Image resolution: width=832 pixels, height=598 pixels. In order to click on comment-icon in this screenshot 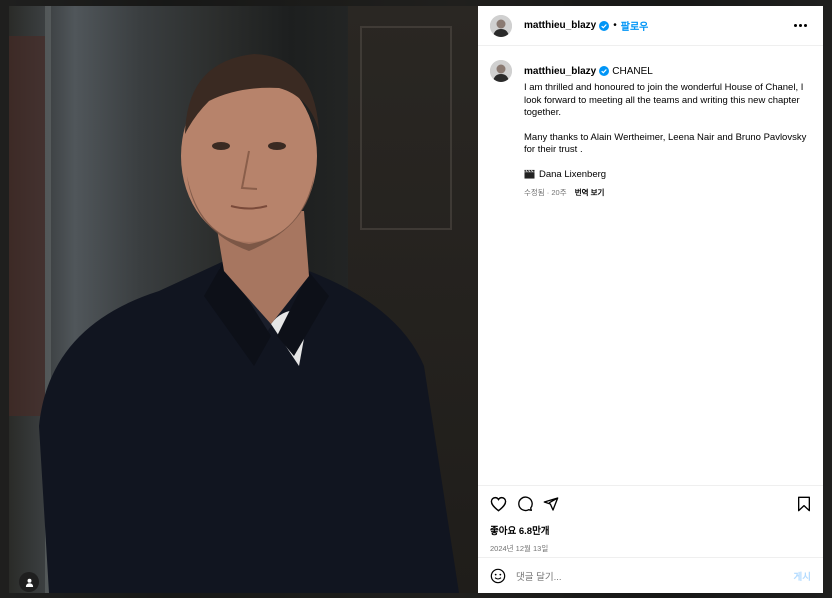, I will do `click(525, 504)`.